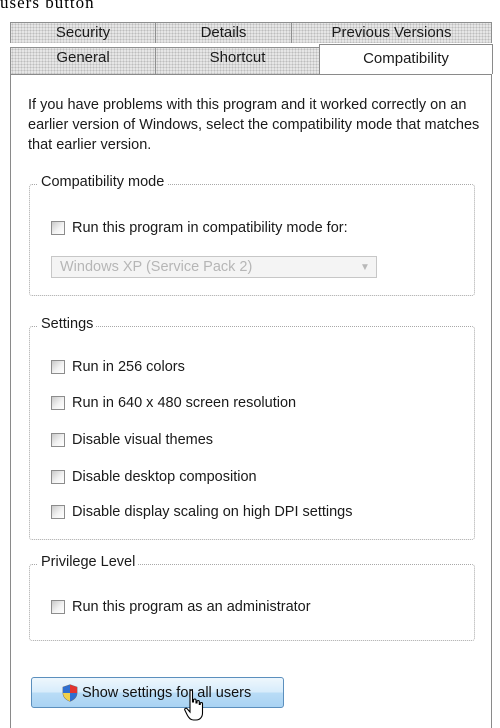 This screenshot has width=500, height=728. Describe the element at coordinates (164, 477) in the screenshot. I see `setting-desktop-composition-label: Disable desktop composition` at that location.